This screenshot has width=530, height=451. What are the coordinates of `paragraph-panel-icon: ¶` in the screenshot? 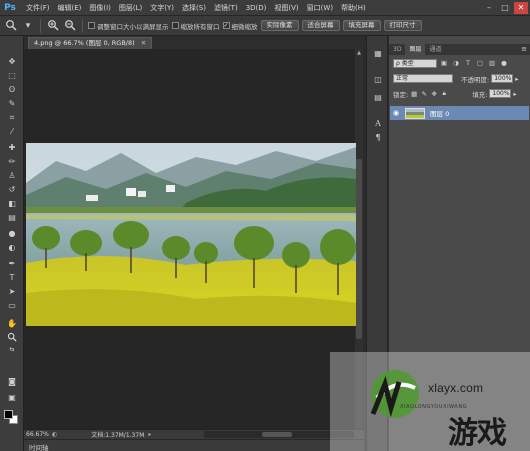 It's located at (378, 137).